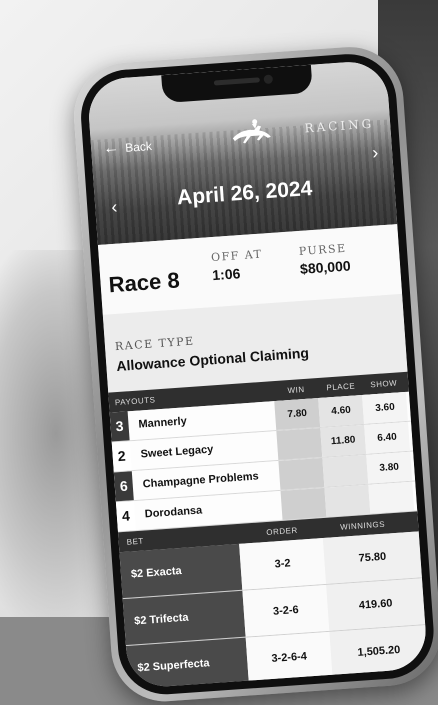  I want to click on post-position: 3, so click(119, 426).